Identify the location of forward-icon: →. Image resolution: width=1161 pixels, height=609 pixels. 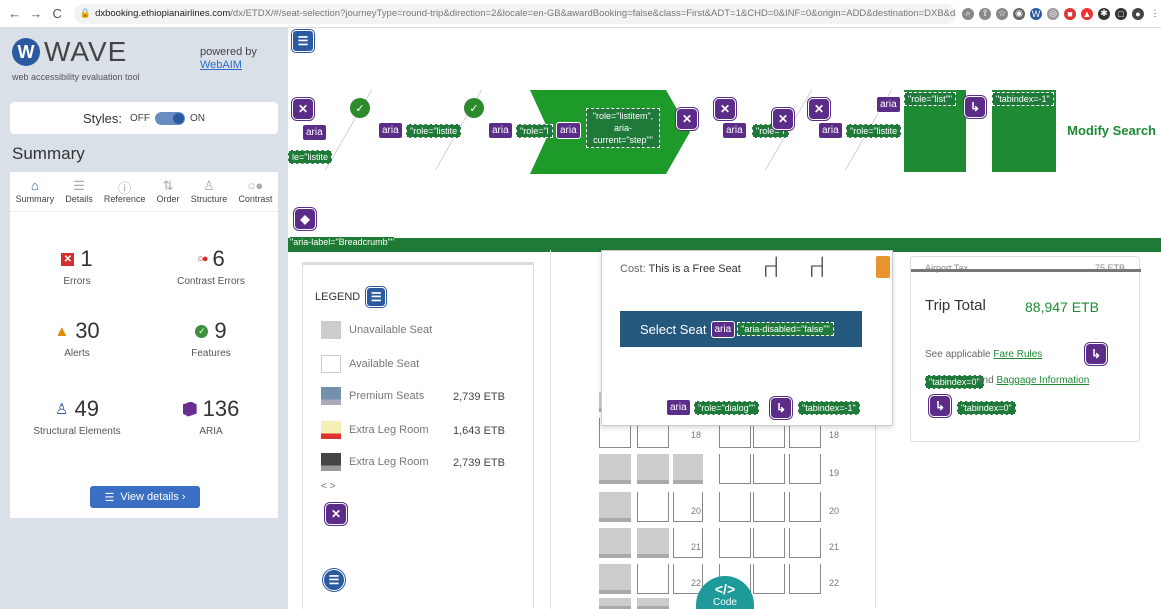
(35, 13).